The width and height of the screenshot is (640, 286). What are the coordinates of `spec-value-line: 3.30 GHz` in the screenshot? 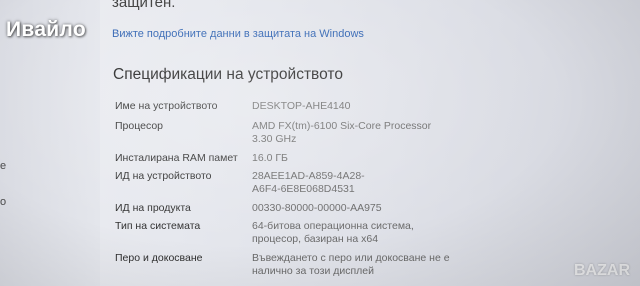 It's located at (274, 139).